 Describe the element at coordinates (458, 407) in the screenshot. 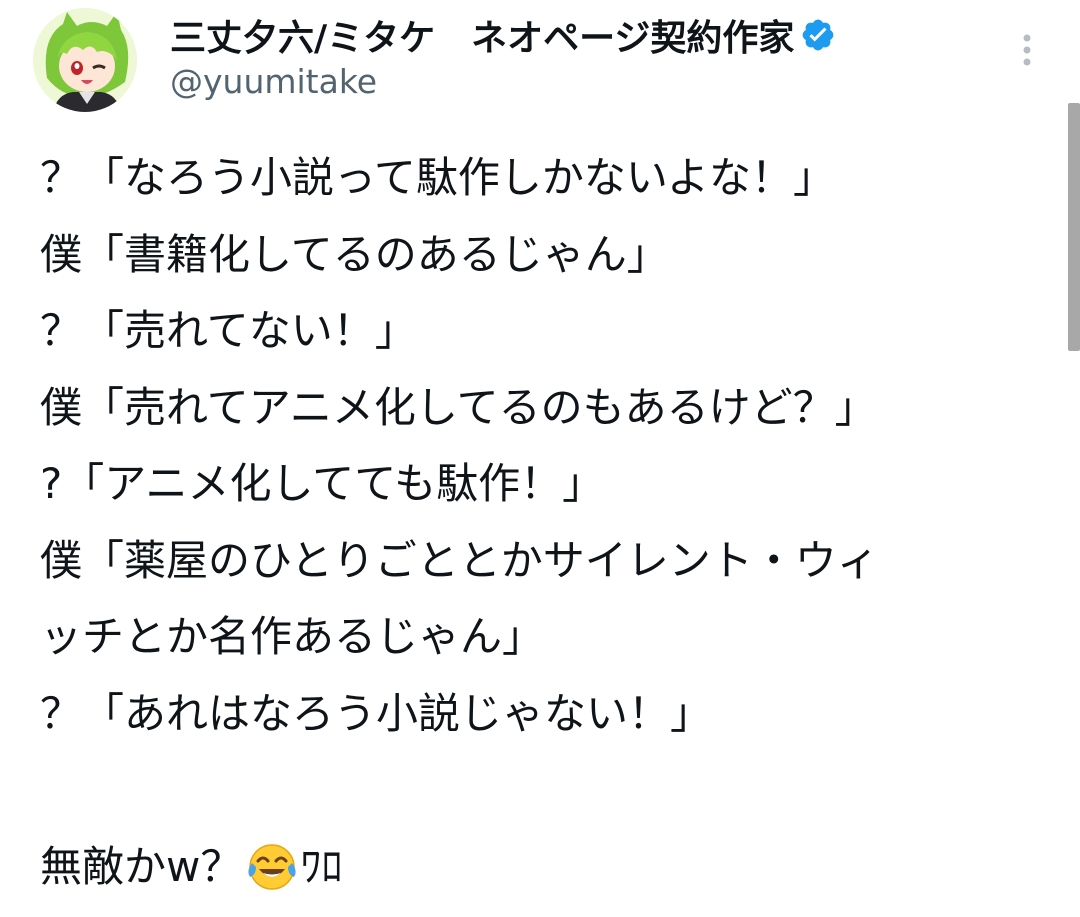

I see `tweet-line: 僕「売れてアニメ化してるのもあるけど？」` at that location.